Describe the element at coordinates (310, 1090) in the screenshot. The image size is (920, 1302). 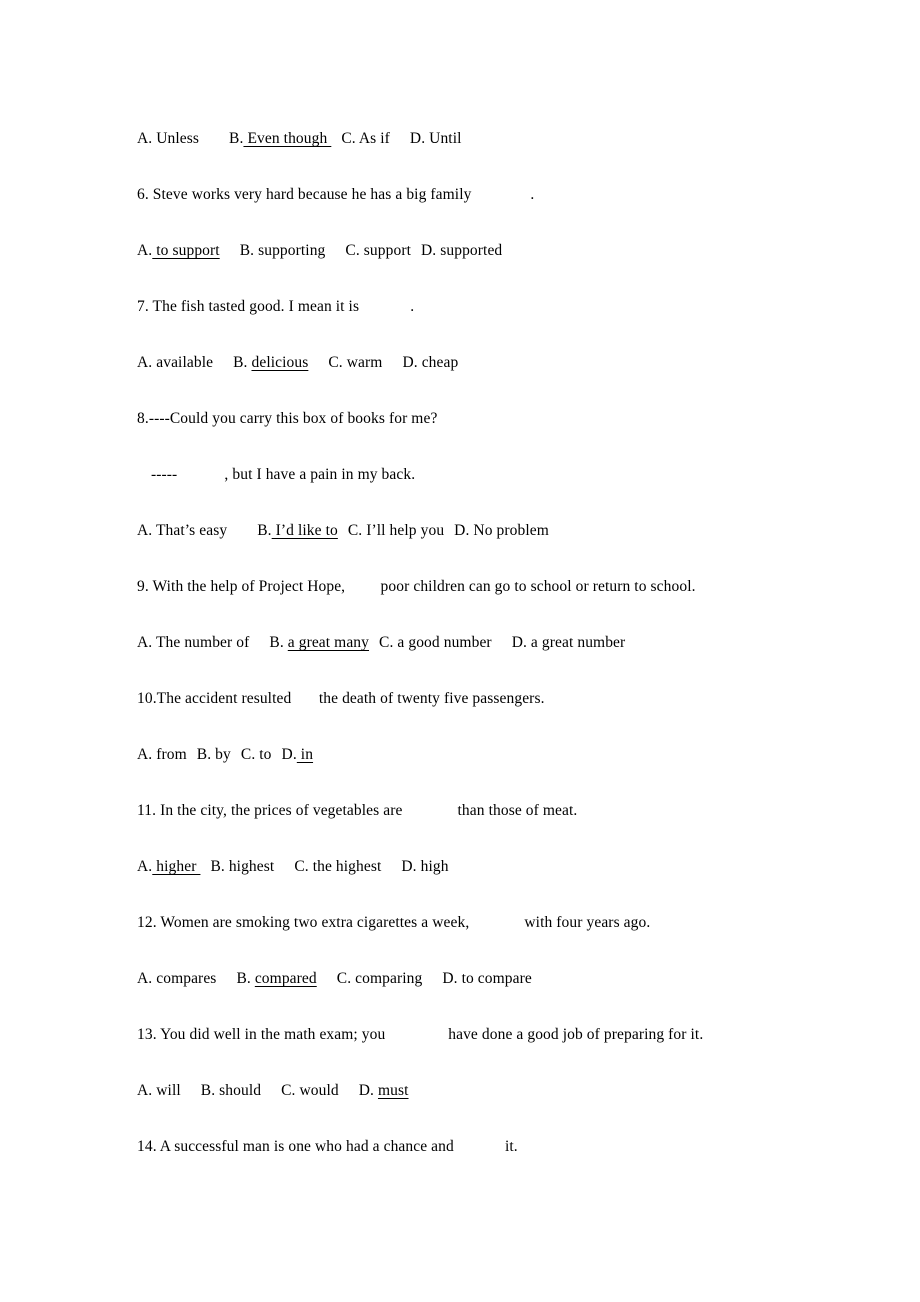
I see `text-run: C. would` at that location.